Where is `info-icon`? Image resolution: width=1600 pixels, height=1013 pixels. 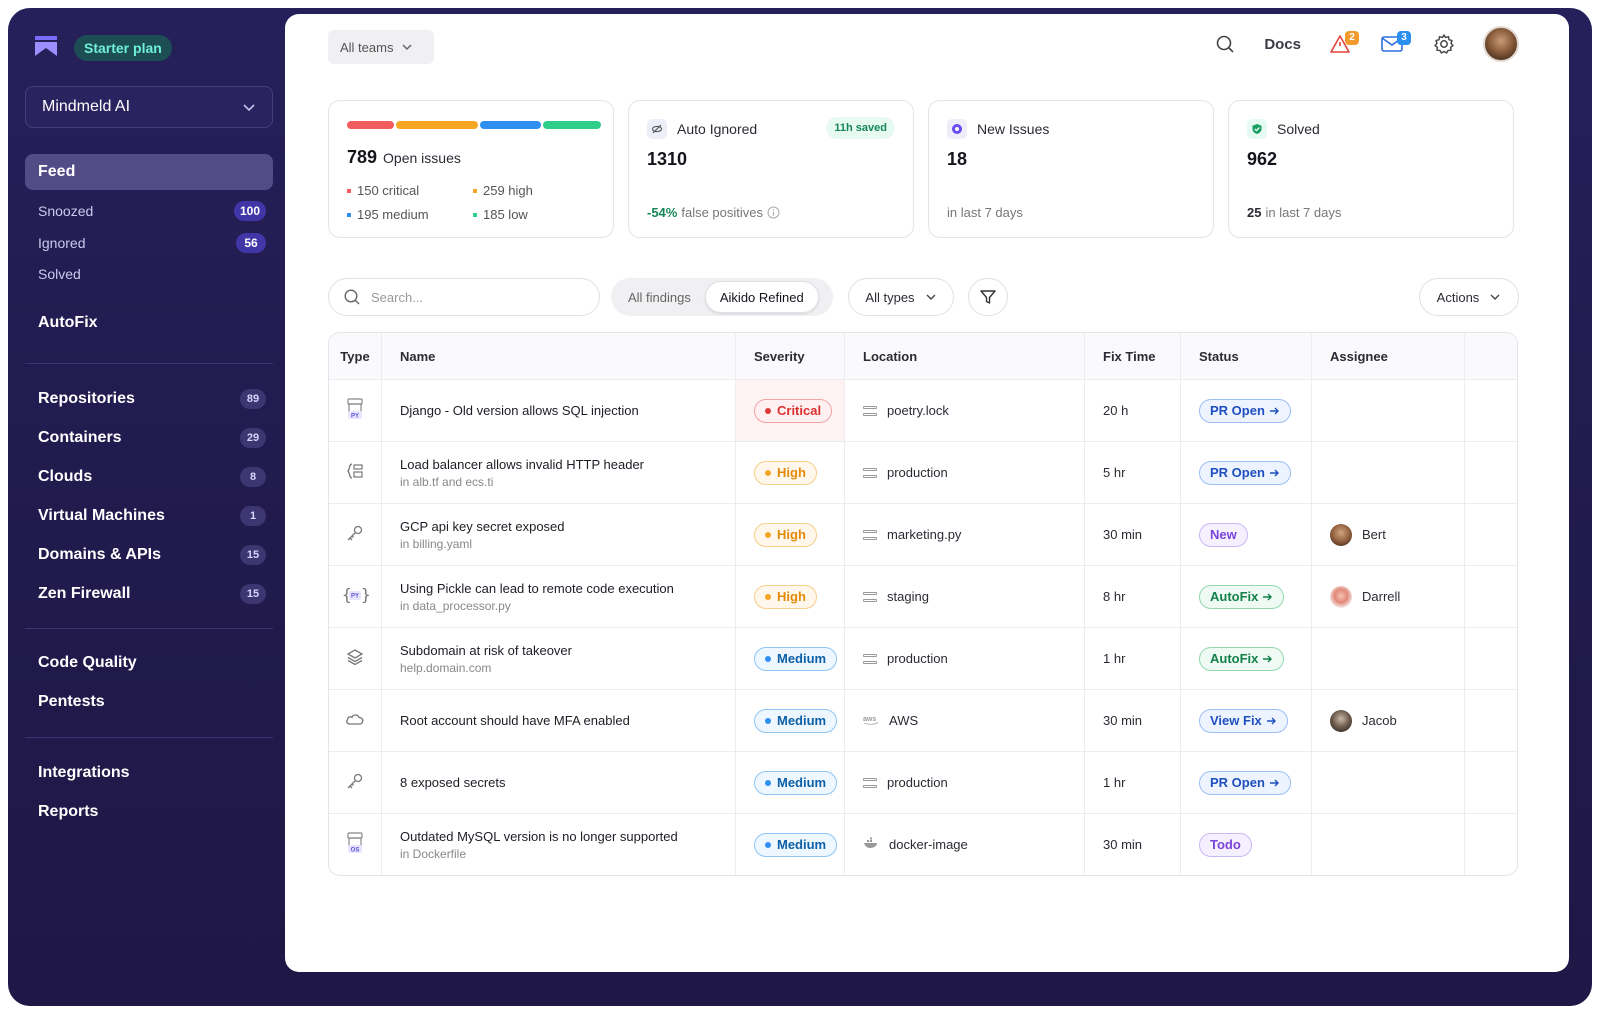
info-icon is located at coordinates (773, 212).